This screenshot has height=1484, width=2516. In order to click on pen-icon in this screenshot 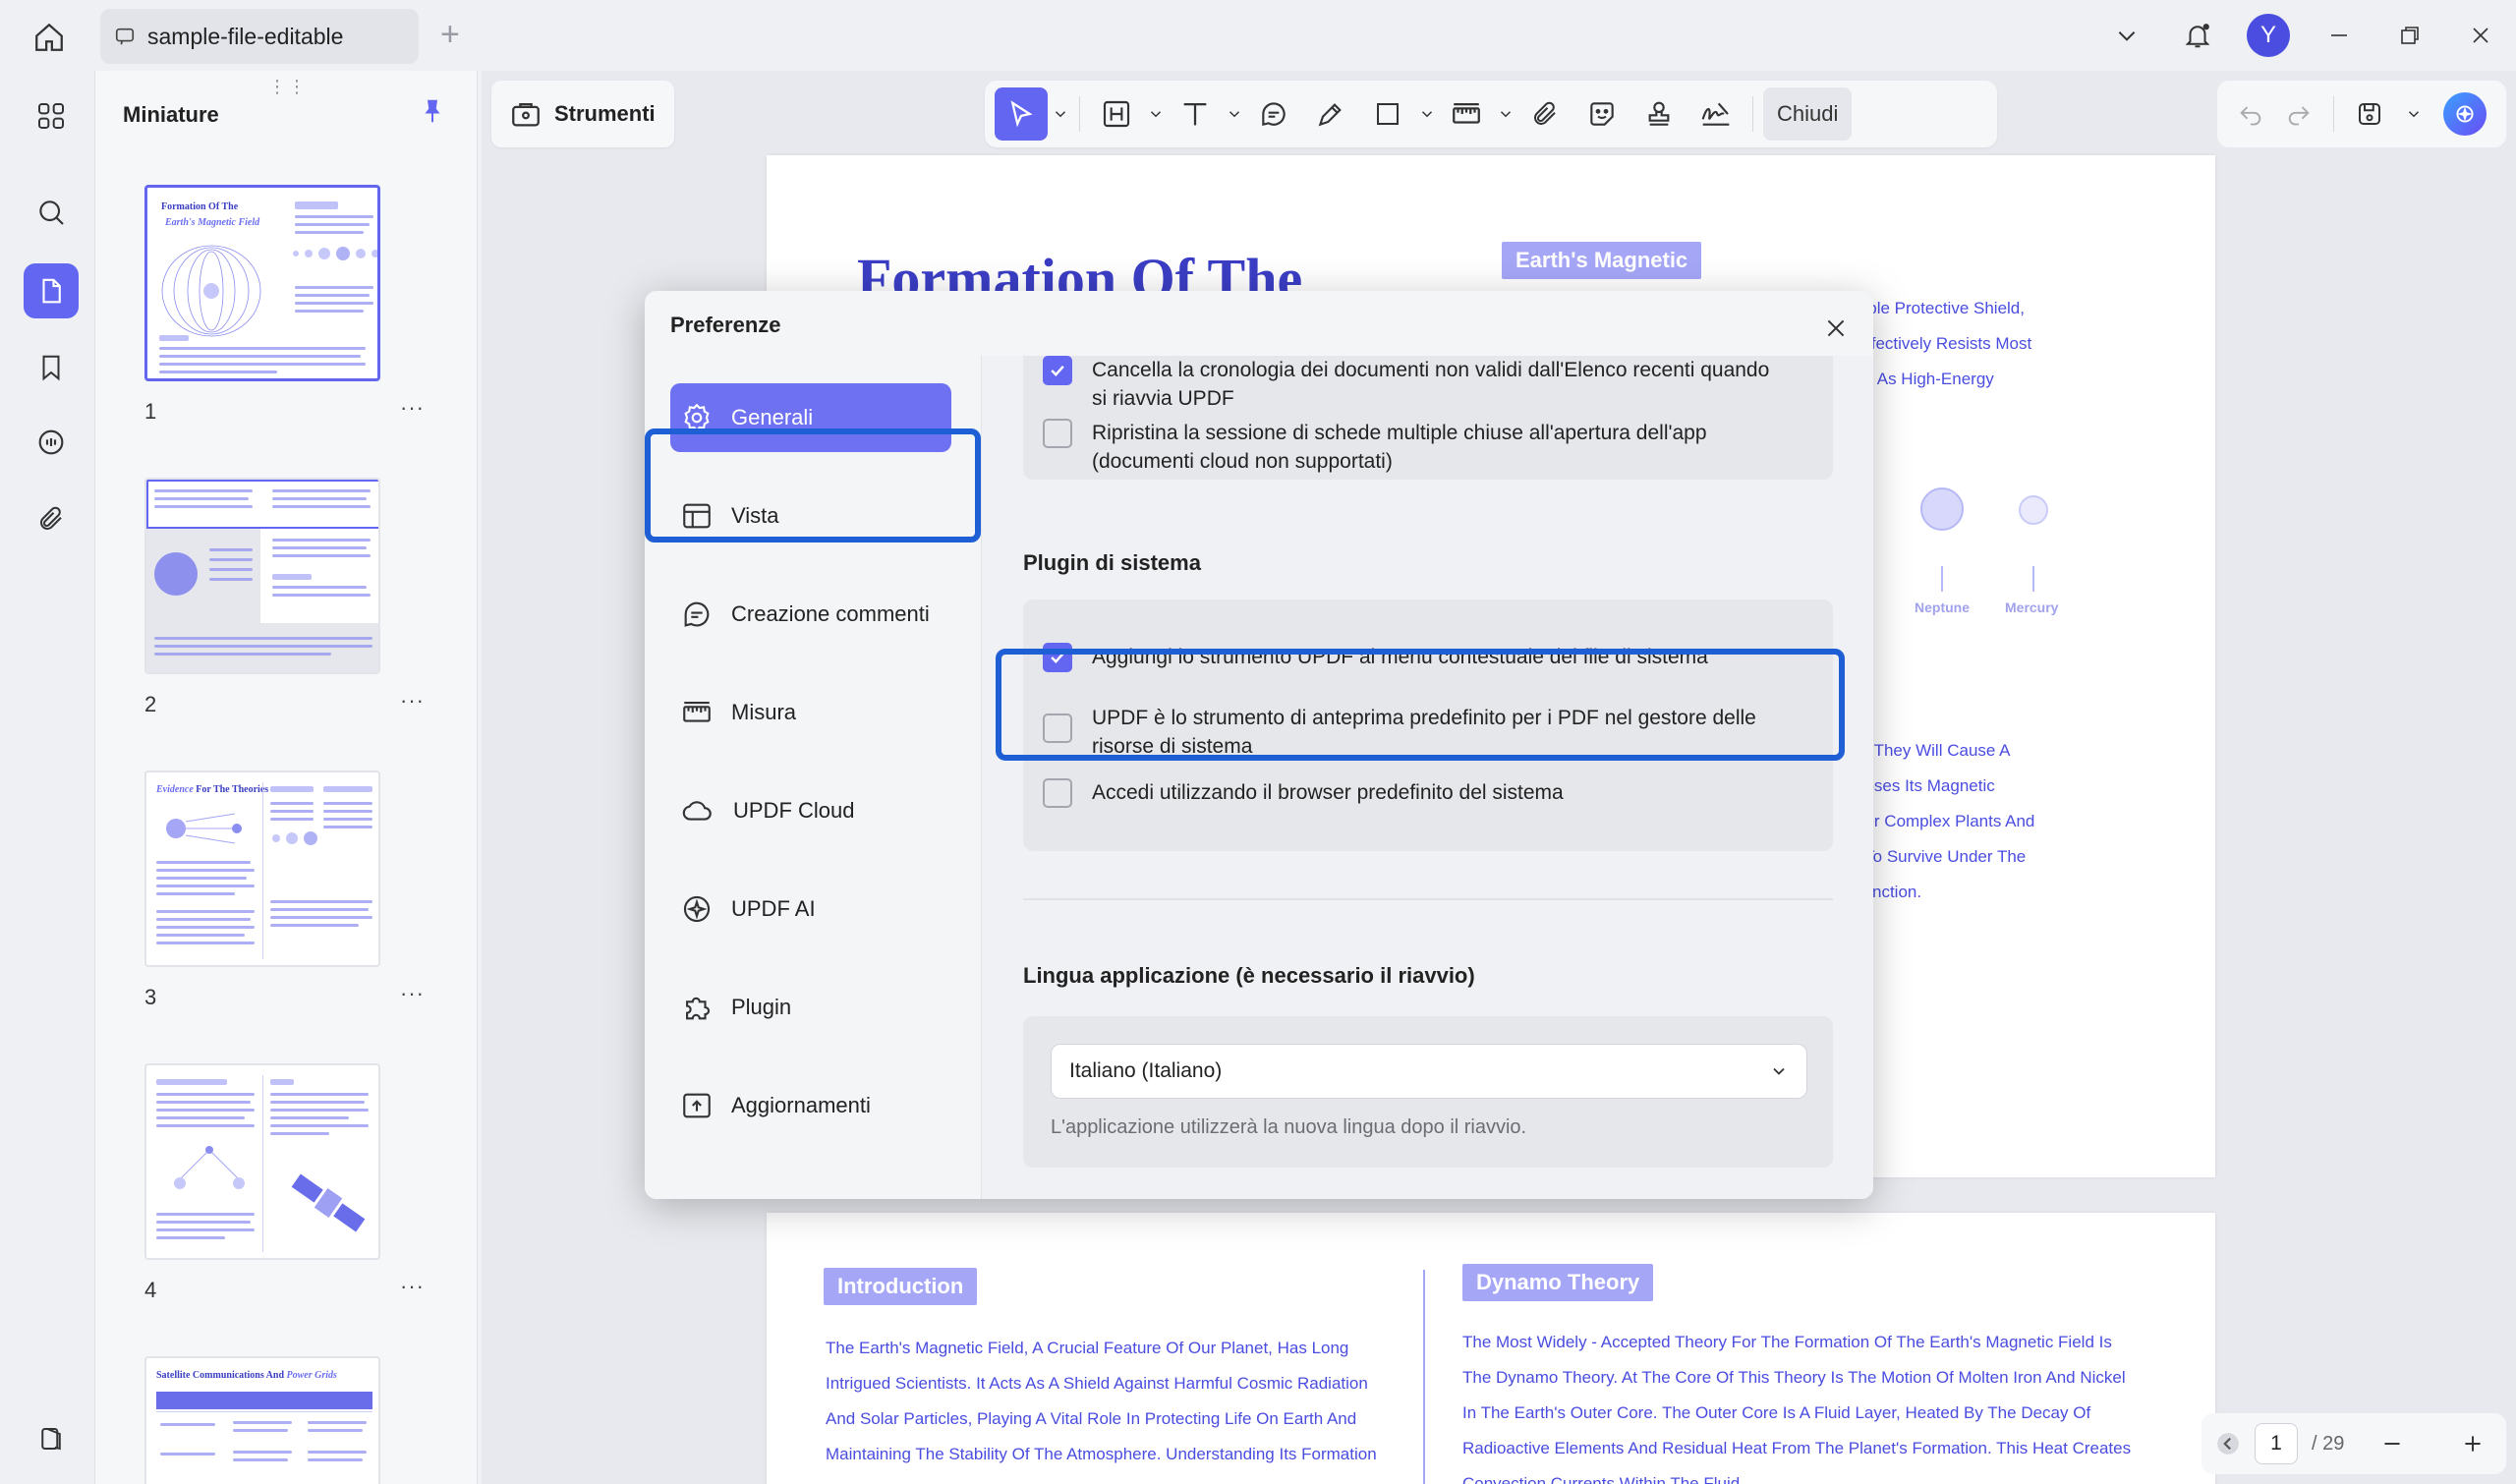, I will do `click(1330, 115)`.